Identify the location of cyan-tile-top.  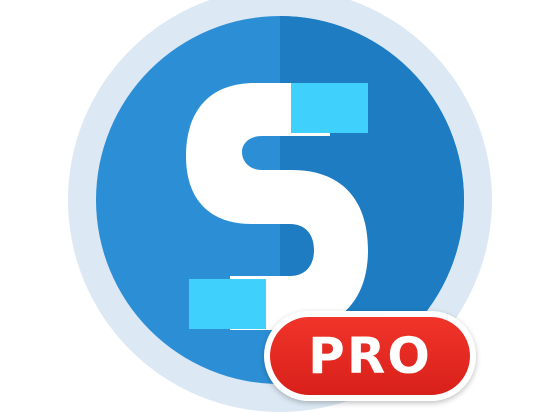
(329, 108).